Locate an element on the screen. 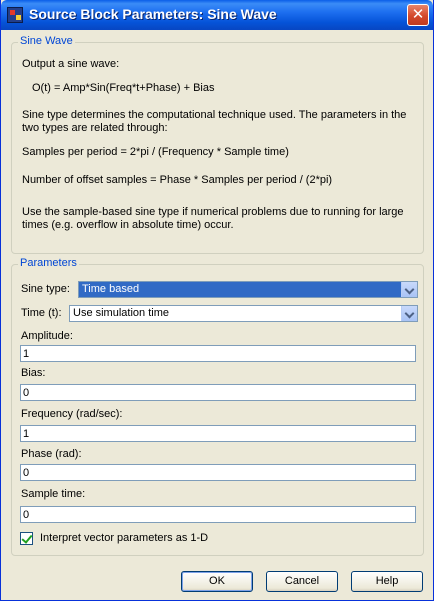 The height and width of the screenshot is (601, 434). frequency-label: Frequency (rad/sec): is located at coordinates (72, 414).